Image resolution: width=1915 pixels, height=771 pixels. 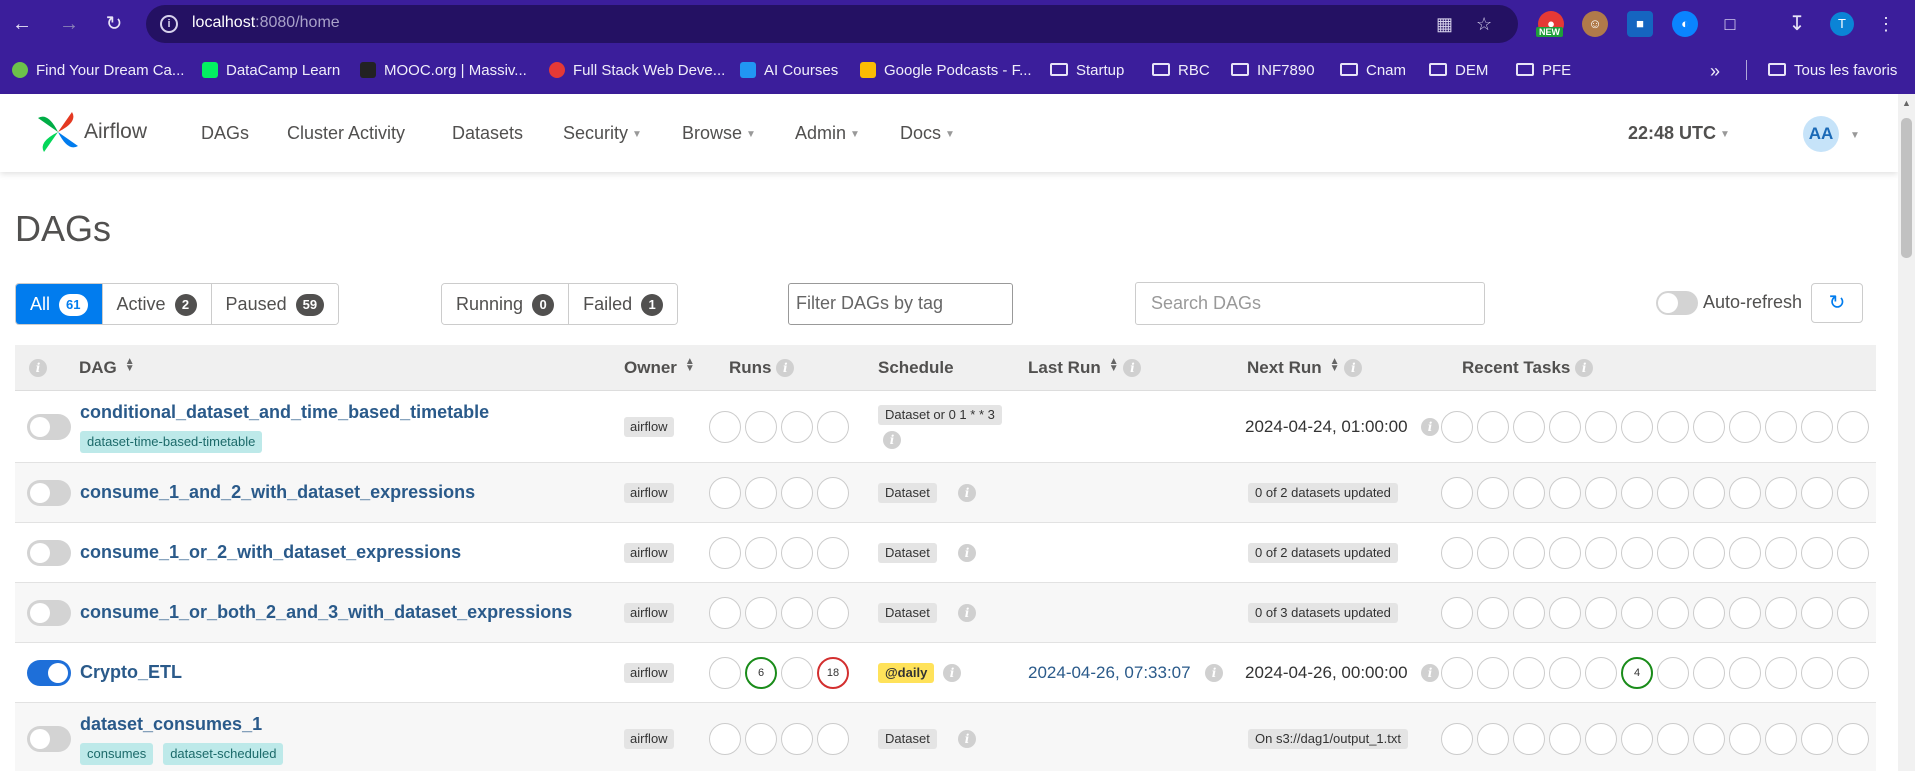 What do you see at coordinates (157, 304) in the screenshot?
I see `filter-active-button: Active 2` at bounding box center [157, 304].